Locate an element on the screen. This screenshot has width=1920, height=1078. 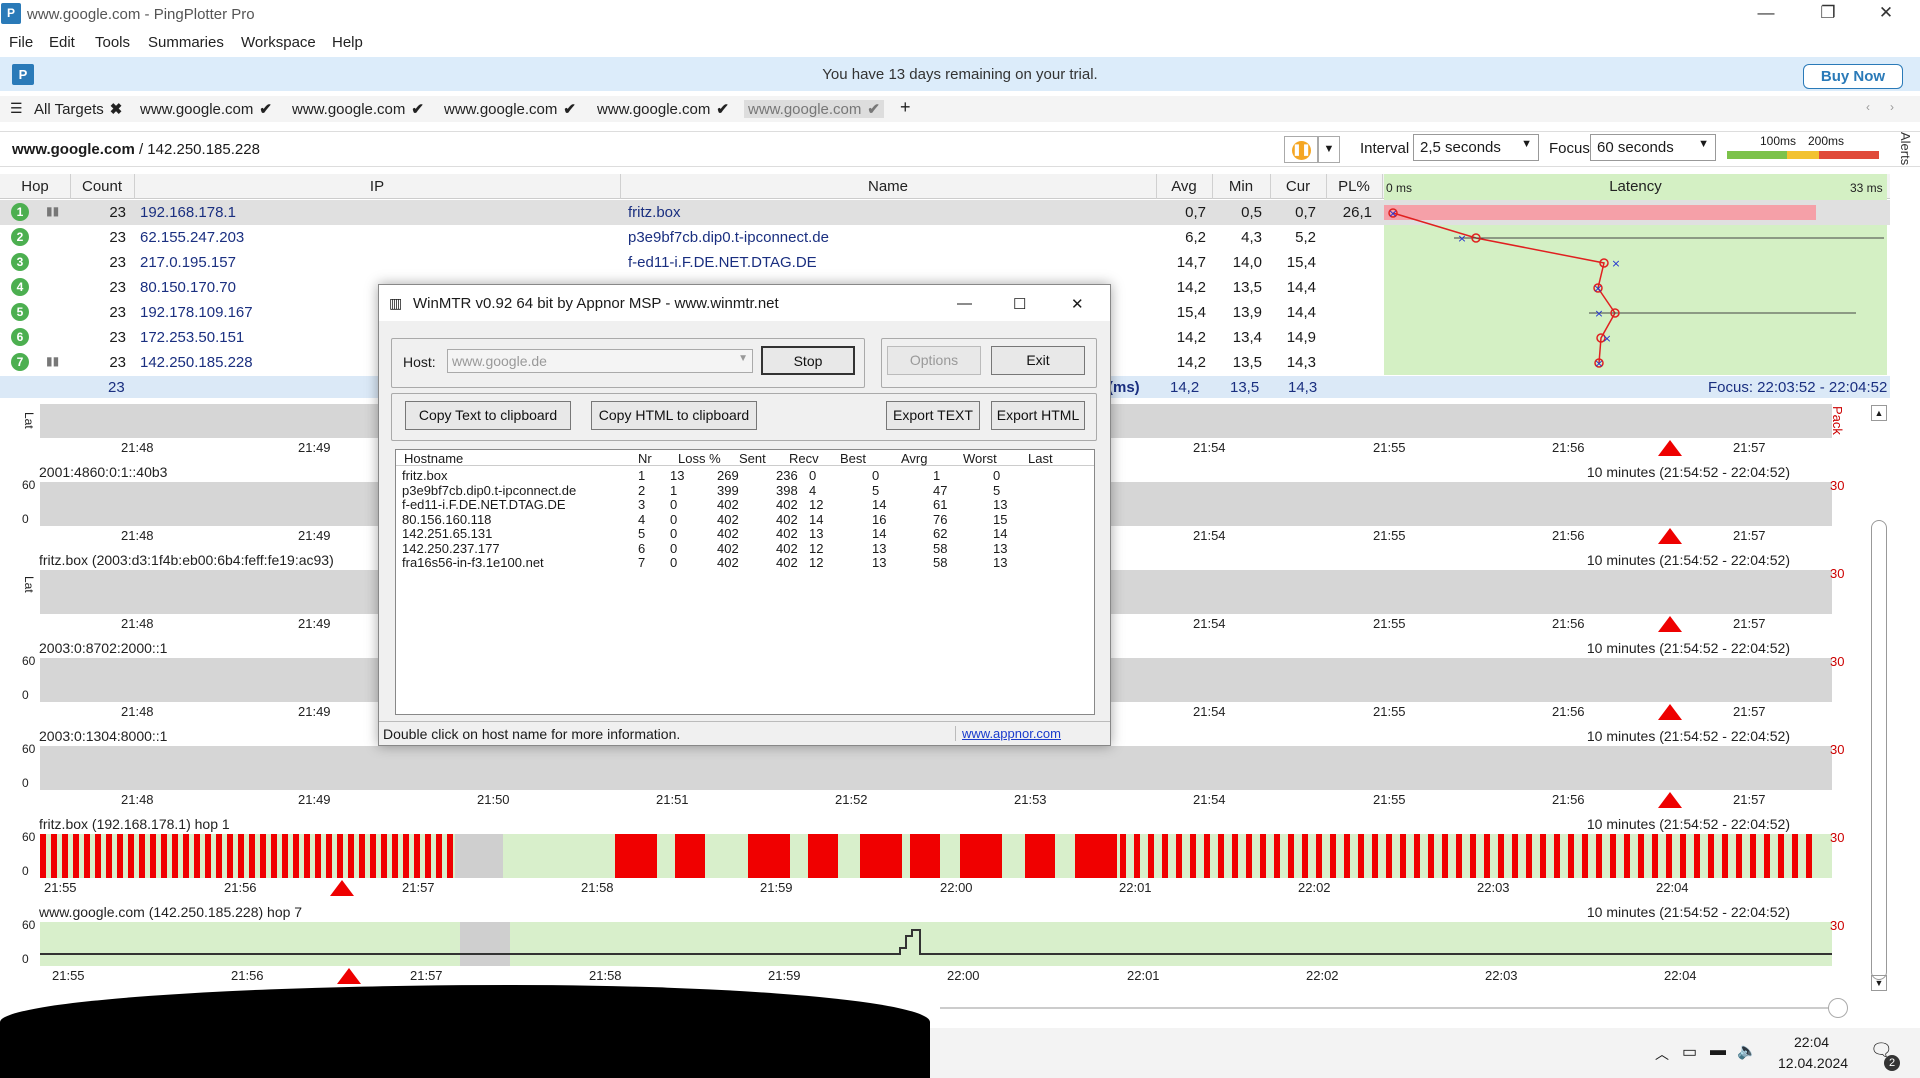
copy-html-button: Copy HTML to clipboard is located at coordinates (674, 415).